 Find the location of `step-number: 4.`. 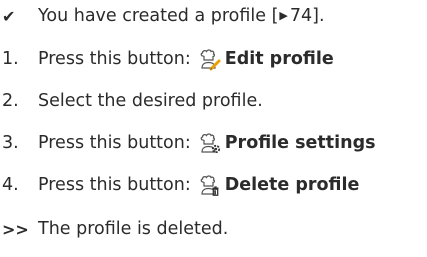

step-number: 4. is located at coordinates (10, 185).